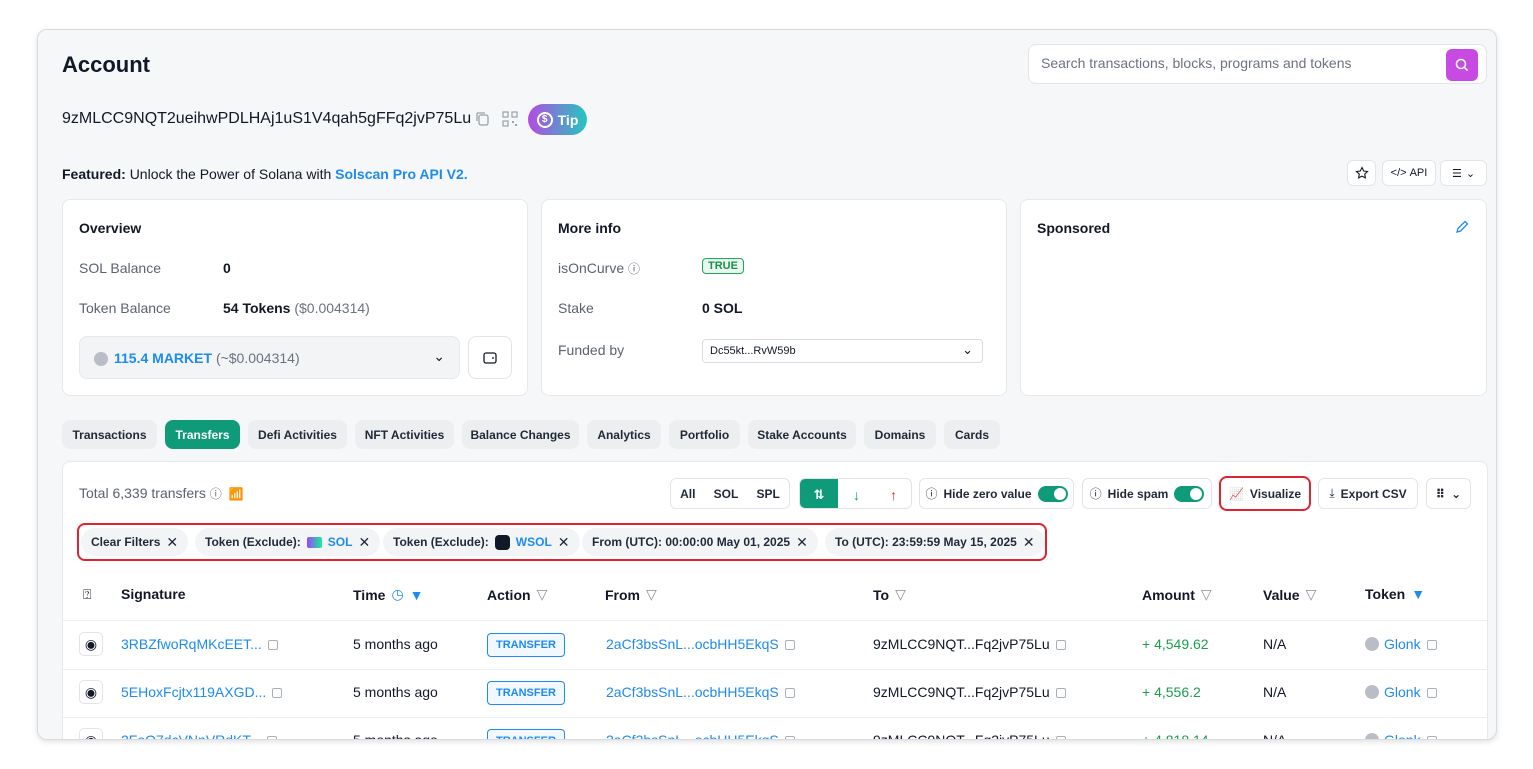  What do you see at coordinates (1052, 493) in the screenshot?
I see `hide-zero-switch` at bounding box center [1052, 493].